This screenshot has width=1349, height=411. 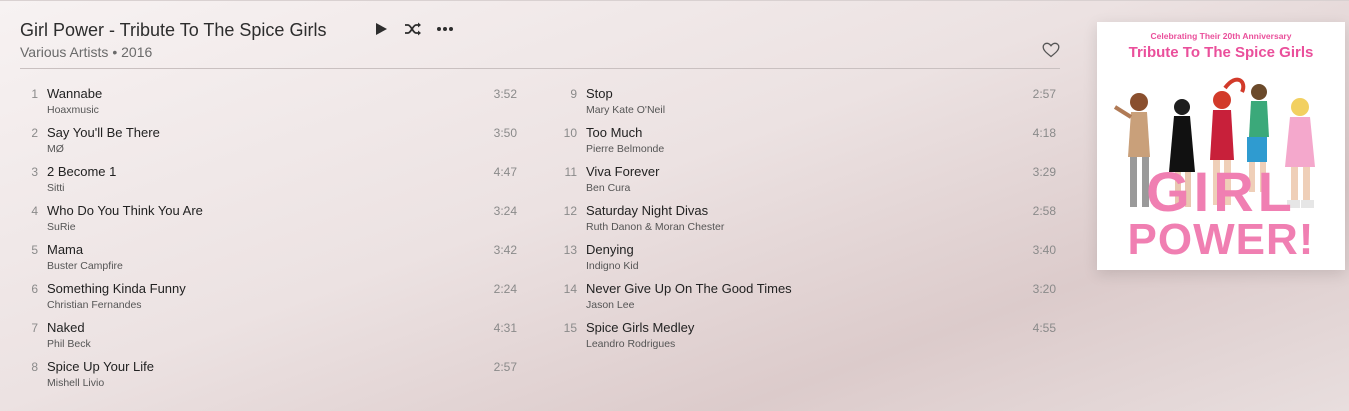 I want to click on track-duration: 3:42, so click(x=505, y=250).